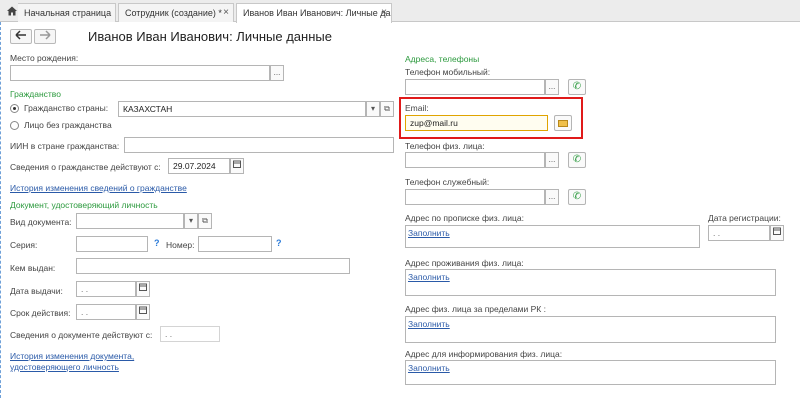  What do you see at coordinates (36, 291) in the screenshot?
I see `issue-date-label: Дата выдачи:` at bounding box center [36, 291].